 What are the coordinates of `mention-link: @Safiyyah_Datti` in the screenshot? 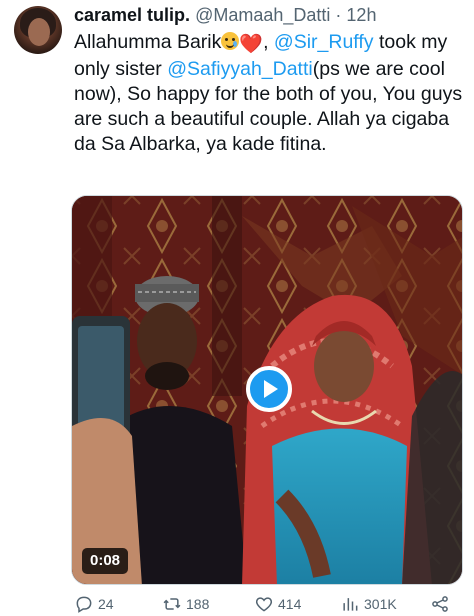 It's located at (240, 69).